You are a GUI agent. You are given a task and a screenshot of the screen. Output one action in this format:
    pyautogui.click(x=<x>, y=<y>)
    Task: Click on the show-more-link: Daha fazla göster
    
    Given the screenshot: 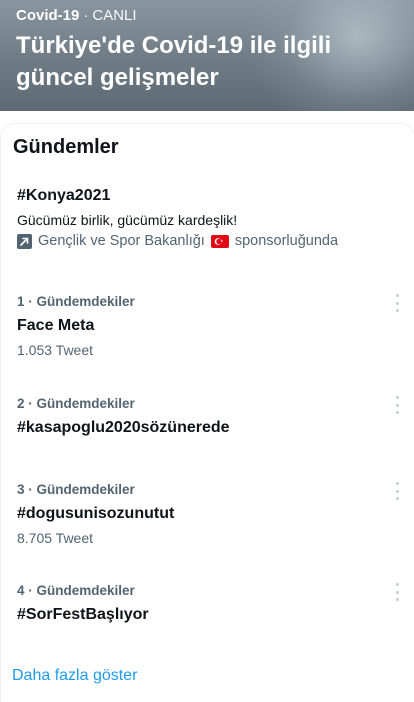 What is the action you would take?
    pyautogui.click(x=74, y=676)
    